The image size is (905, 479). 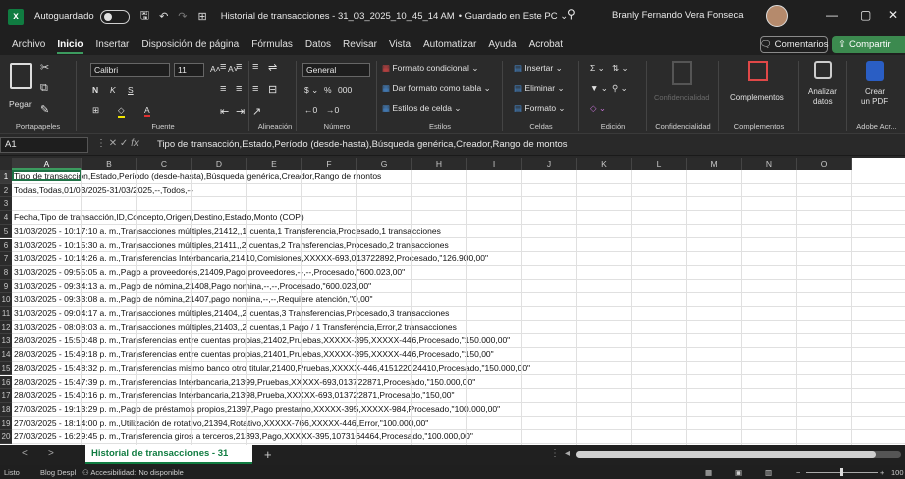 I want to click on tab-archivo: Archivo, so click(x=28, y=44).